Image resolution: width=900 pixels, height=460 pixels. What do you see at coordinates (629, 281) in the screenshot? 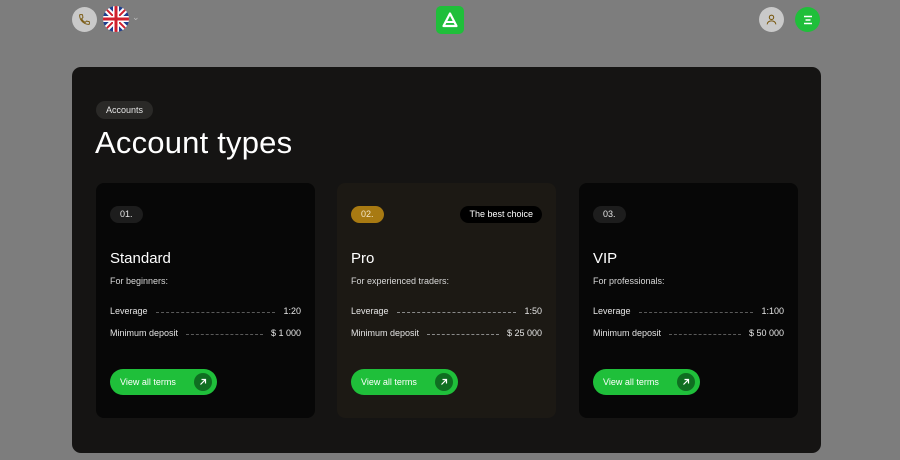
I see `card-subtitle: For professionals:` at bounding box center [629, 281].